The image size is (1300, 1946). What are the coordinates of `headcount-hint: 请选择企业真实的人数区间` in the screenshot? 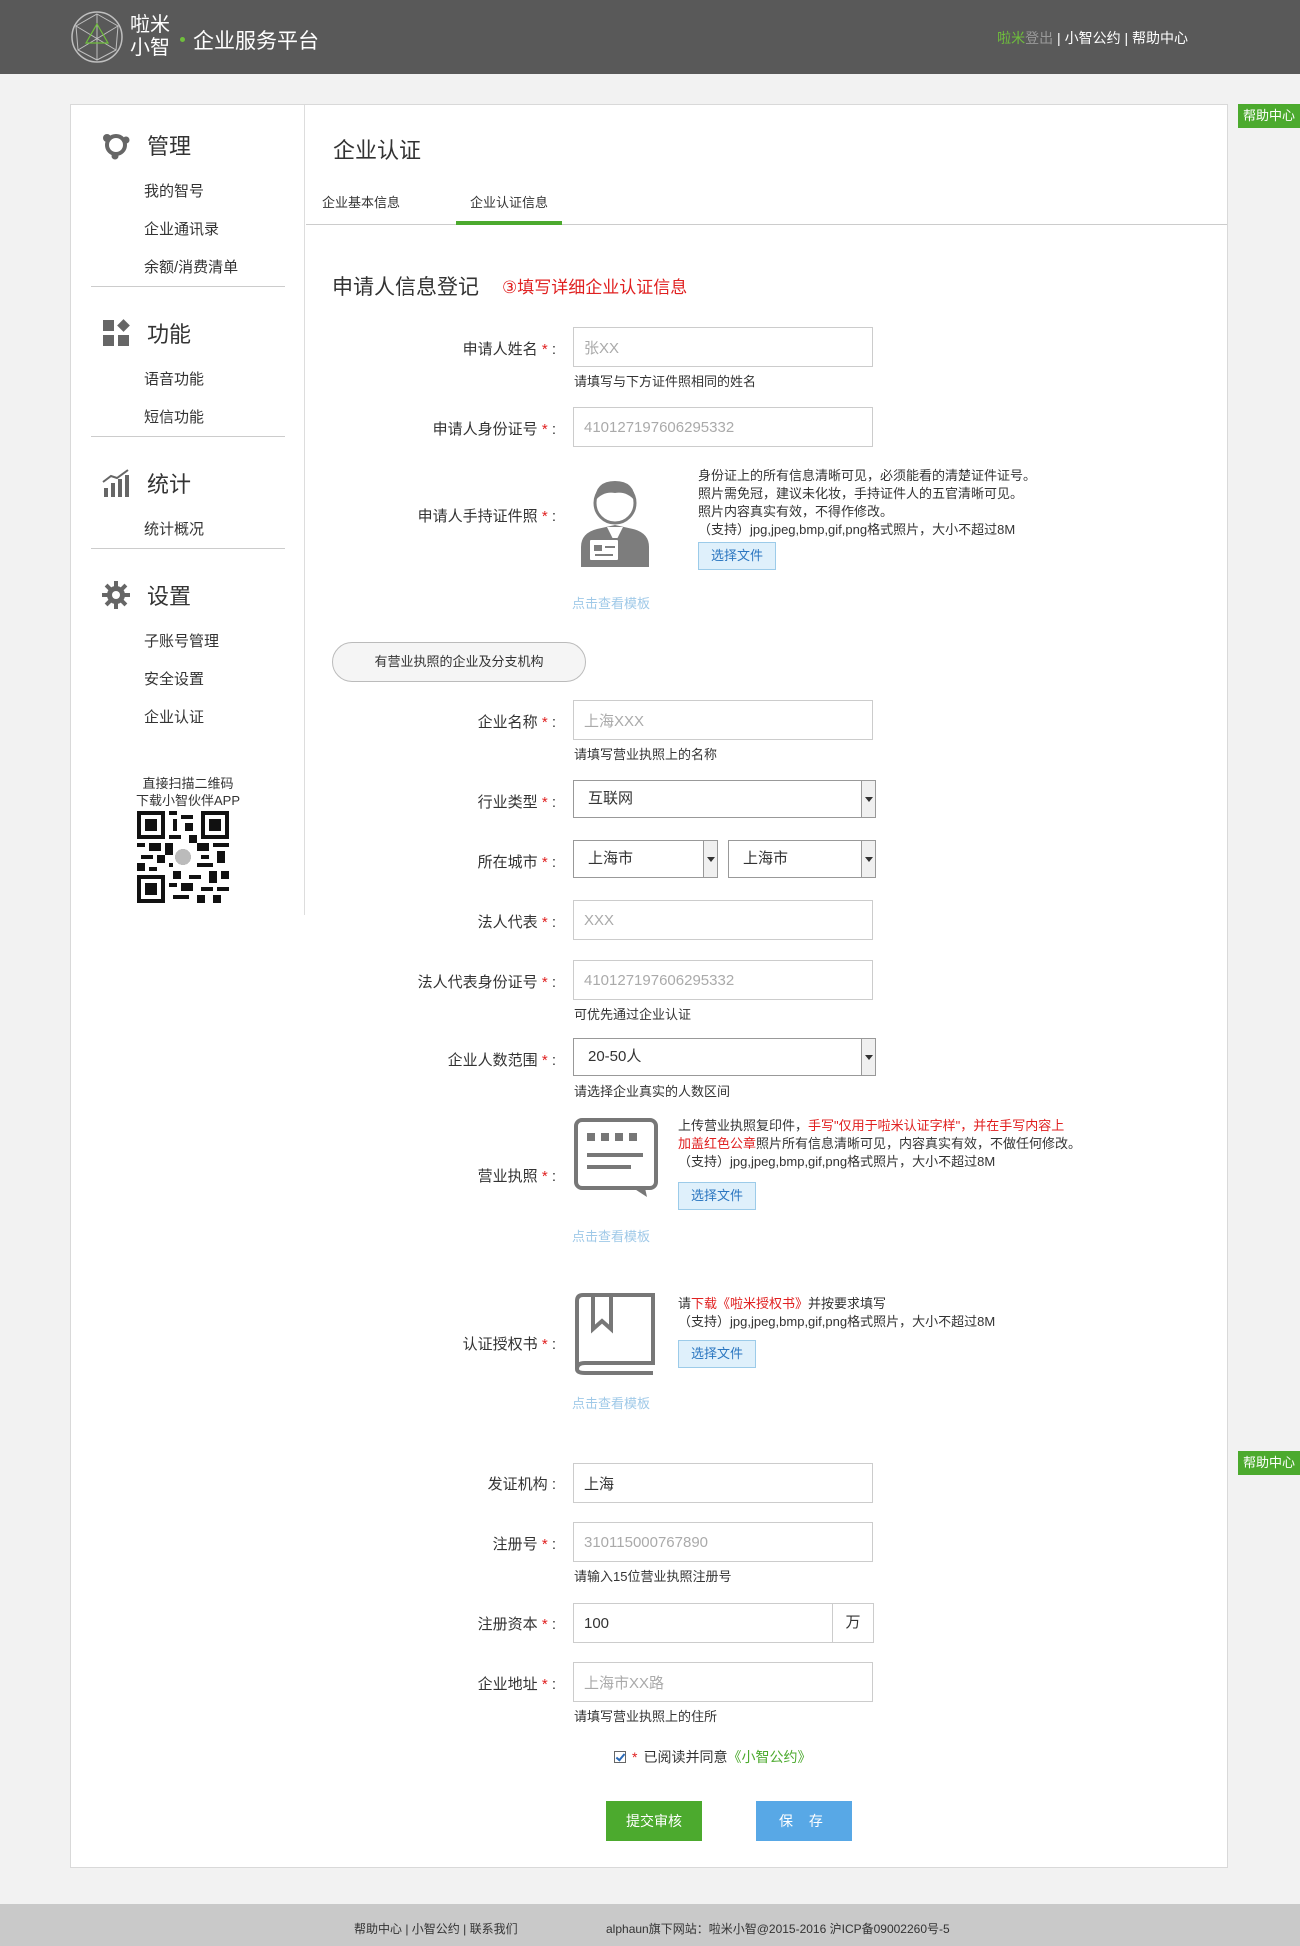 It's located at (652, 1091).